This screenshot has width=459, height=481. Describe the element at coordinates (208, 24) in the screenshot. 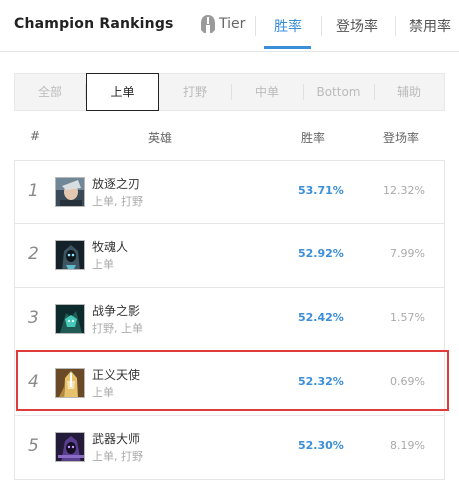

I see `helmet-icon` at that location.